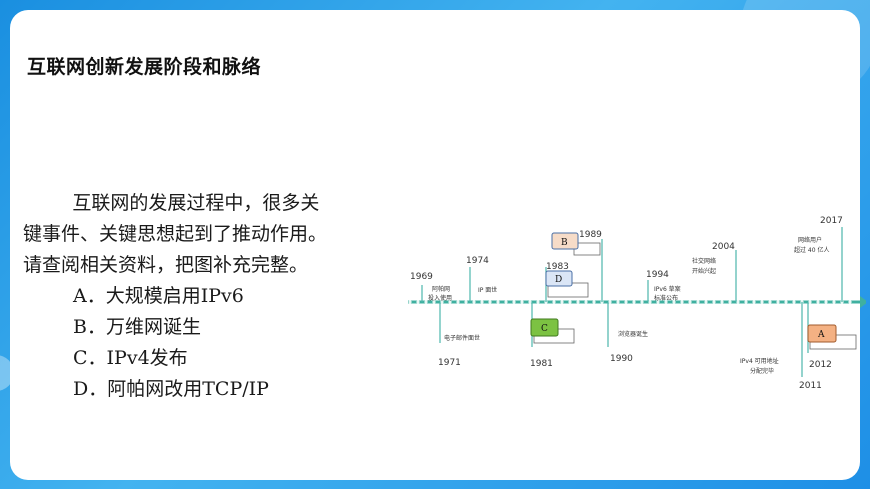 Image resolution: width=870 pixels, height=489 pixels. Describe the element at coordinates (171, 389) in the screenshot. I see `option-d: D．阿帕网改用TCP/IP` at that location.